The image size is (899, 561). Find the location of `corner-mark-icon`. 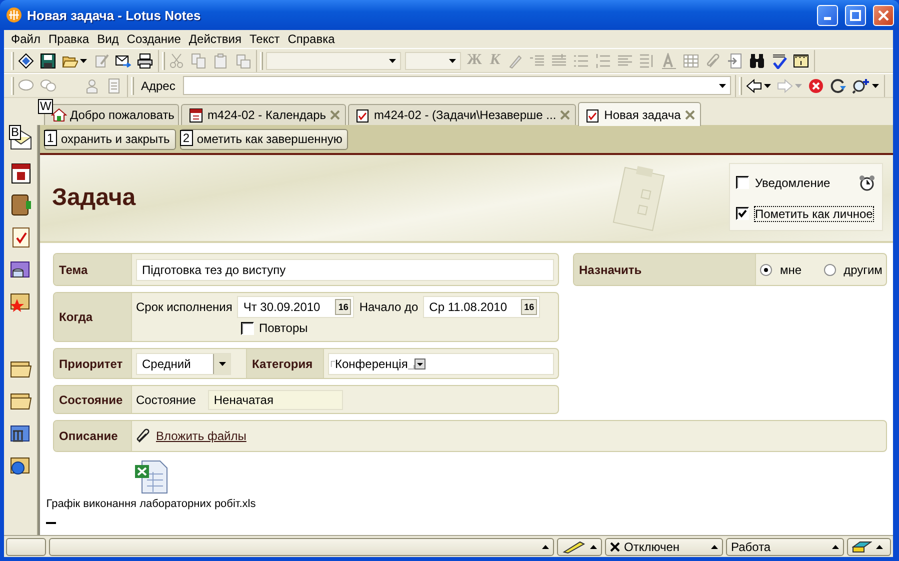

corner-mark-icon is located at coordinates (333, 363).